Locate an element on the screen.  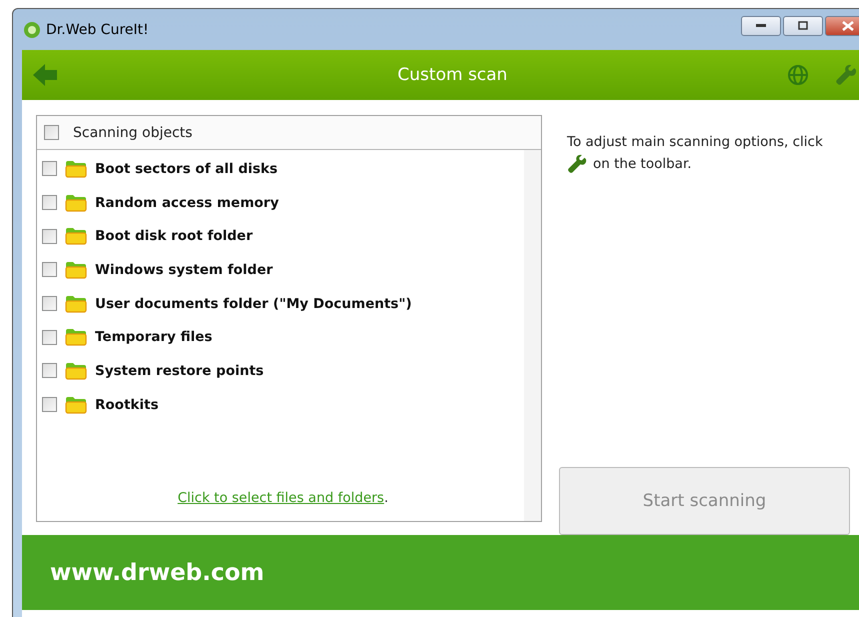
object-label: Temporary files is located at coordinates (153, 337).